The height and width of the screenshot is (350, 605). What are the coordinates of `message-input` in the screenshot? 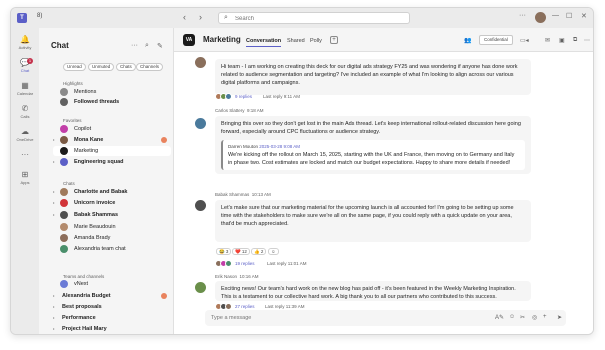 It's located at (336, 318).